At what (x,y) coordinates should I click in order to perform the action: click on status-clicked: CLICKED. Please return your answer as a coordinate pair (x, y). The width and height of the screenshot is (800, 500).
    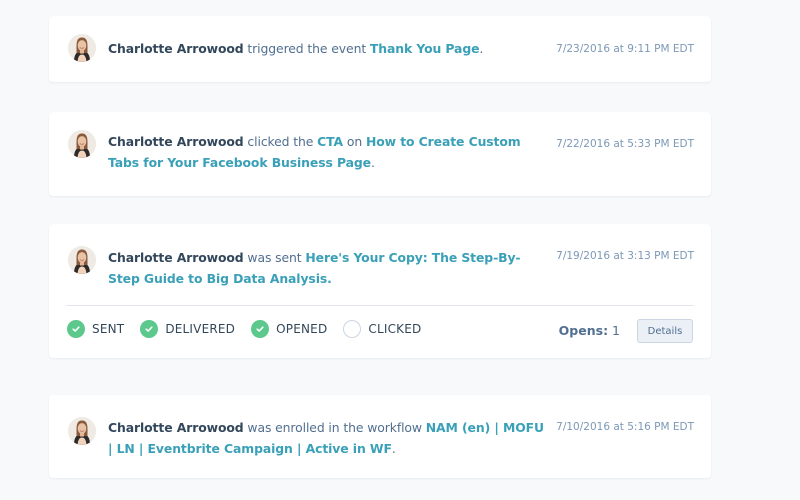
    Looking at the image, I should click on (382, 329).